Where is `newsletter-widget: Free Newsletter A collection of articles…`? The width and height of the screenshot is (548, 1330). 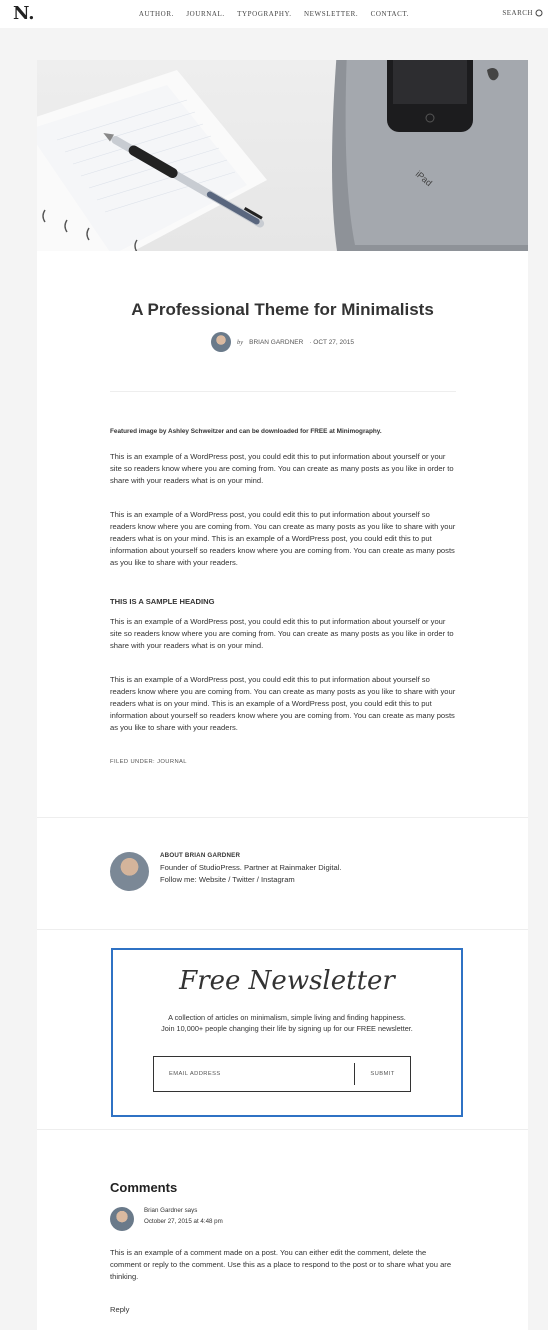 newsletter-widget: Free Newsletter A collection of articles… is located at coordinates (287, 1032).